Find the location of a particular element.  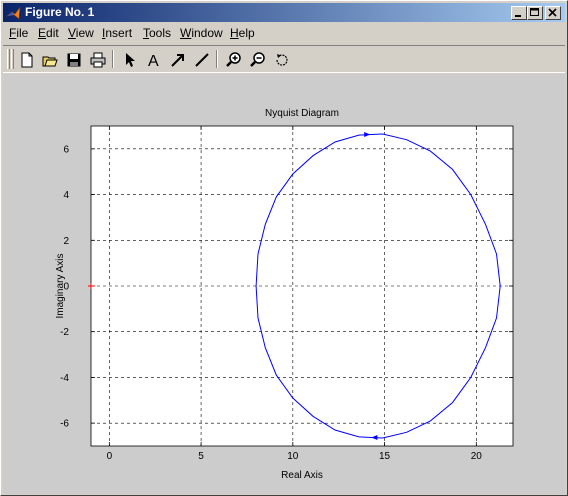

y-tick-label: 4 is located at coordinates (66, 195).